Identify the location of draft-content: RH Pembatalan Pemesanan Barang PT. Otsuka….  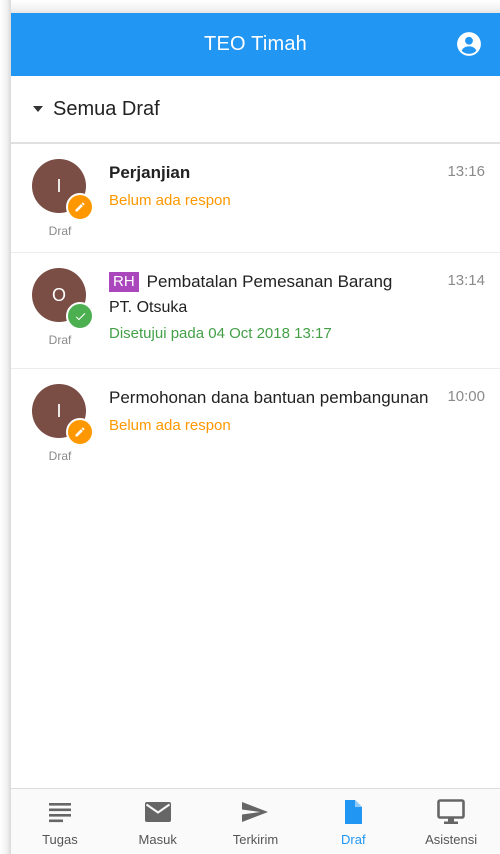
(269, 306).